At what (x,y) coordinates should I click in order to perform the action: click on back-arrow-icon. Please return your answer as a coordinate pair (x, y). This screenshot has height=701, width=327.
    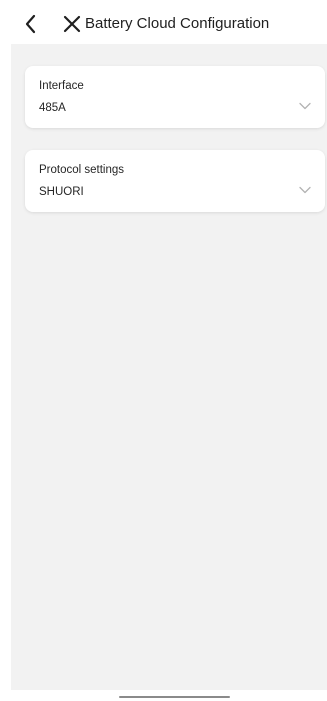
    Looking at the image, I should click on (31, 24).